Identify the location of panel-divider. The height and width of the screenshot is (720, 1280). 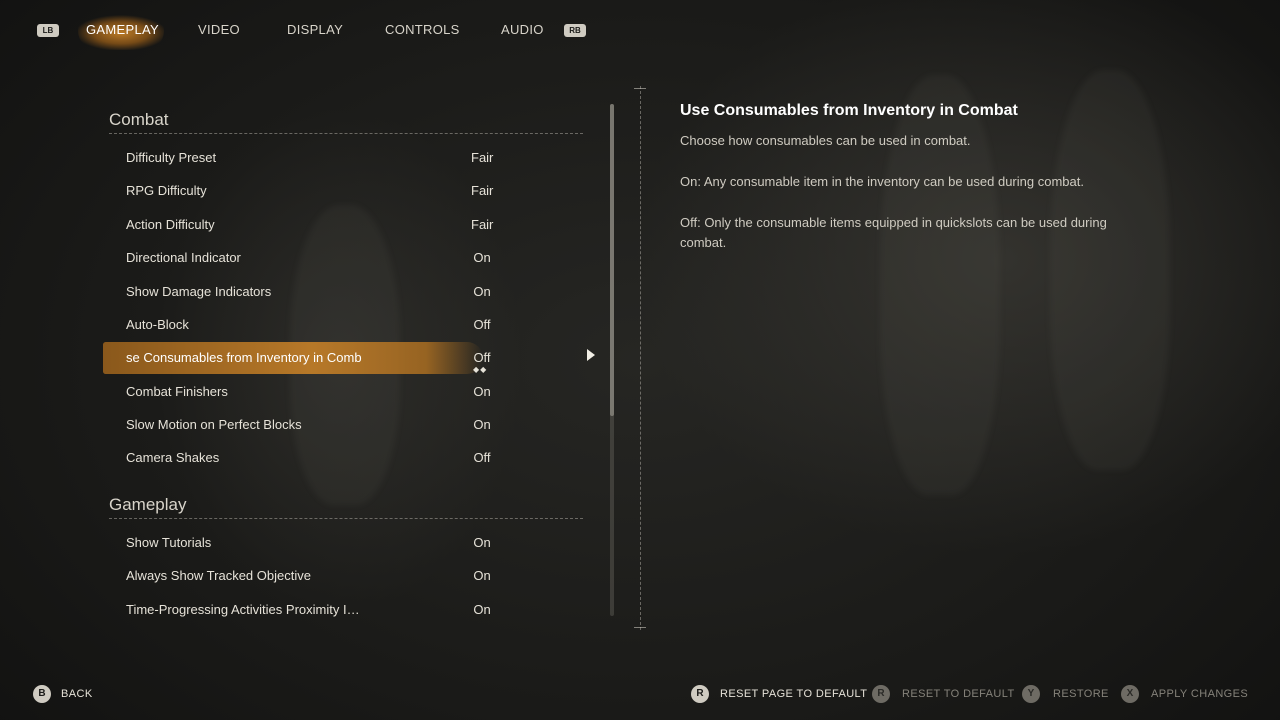
(640, 358).